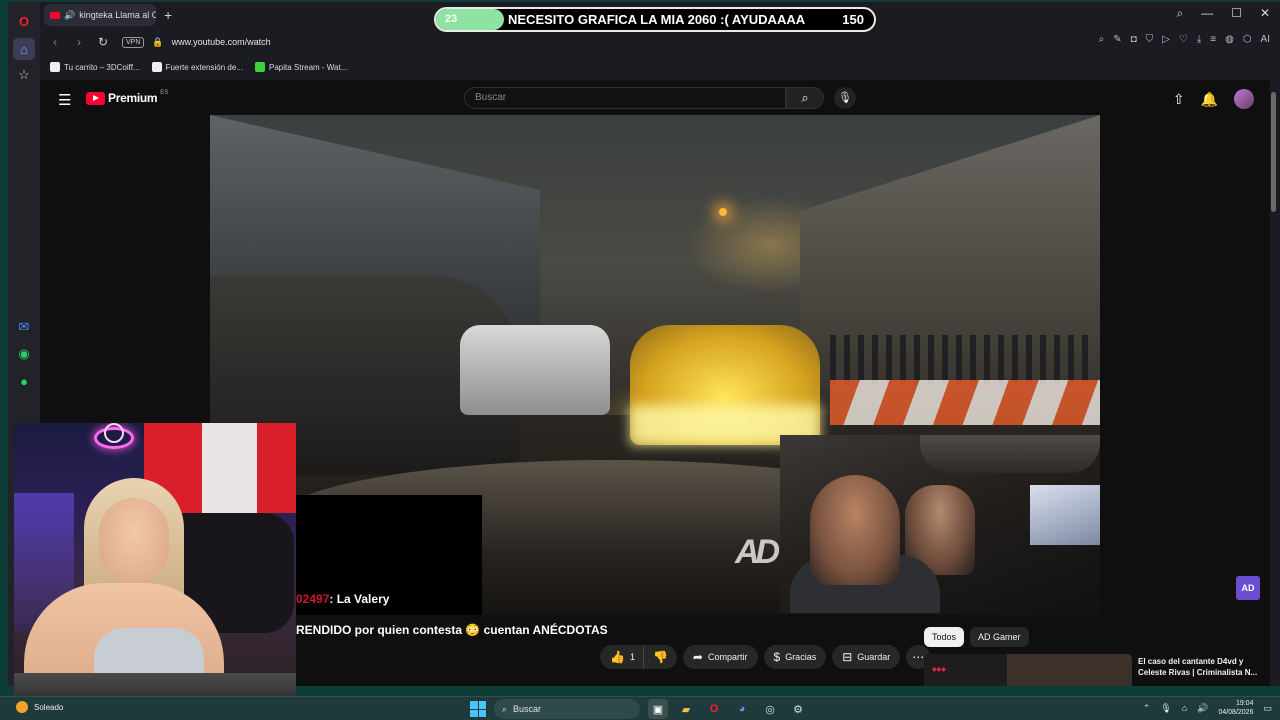  Describe the element at coordinates (64, 100) in the screenshot. I see `hamburger-menu-icon: ☰` at that location.